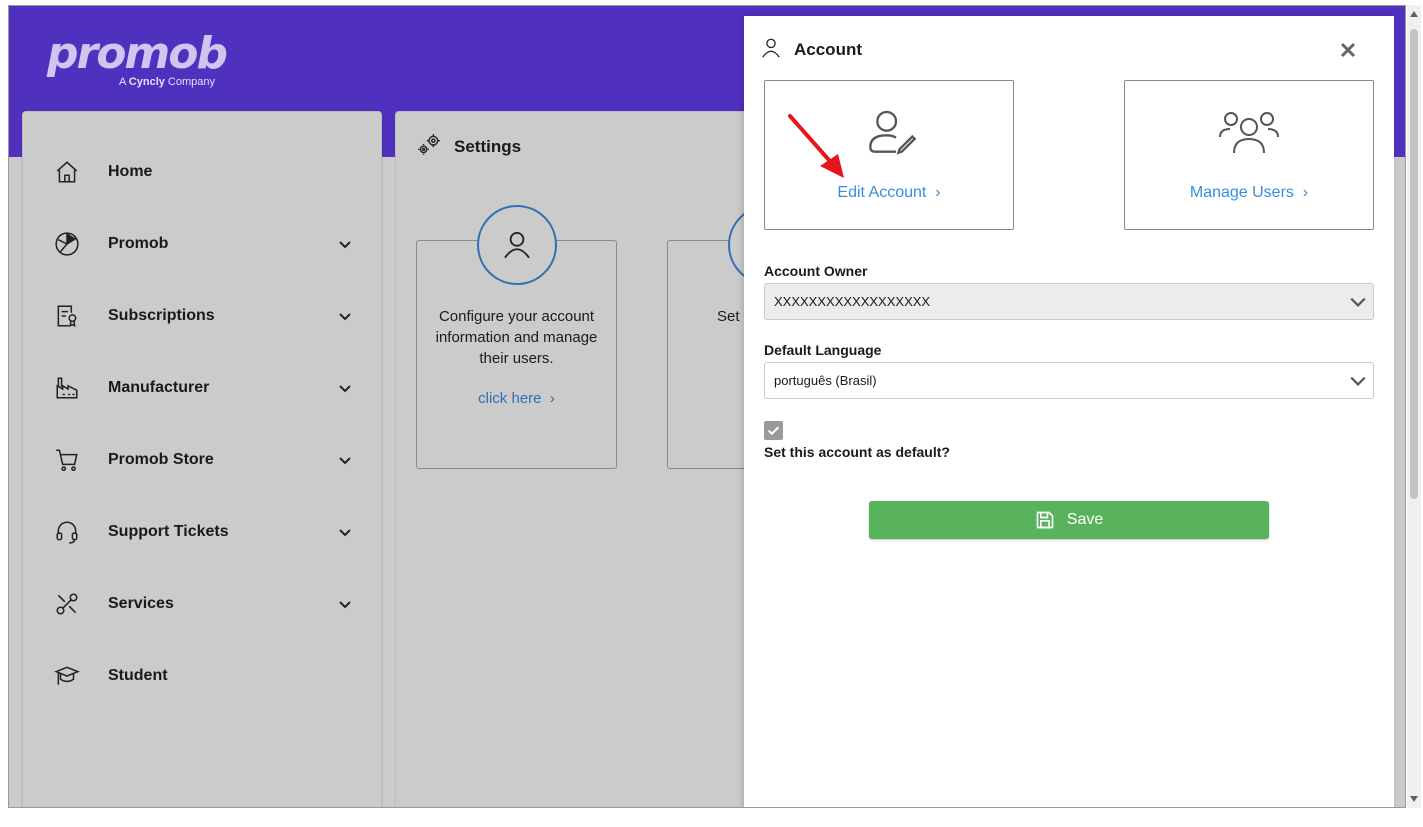  I want to click on account-owner-select: XXXXXXXXXXXXXXXXXX, so click(1069, 301).